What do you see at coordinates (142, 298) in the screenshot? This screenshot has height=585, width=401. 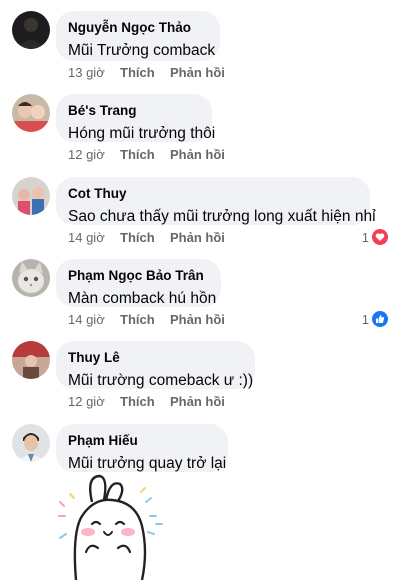 I see `comment-text: Màn comback hú hồn` at bounding box center [142, 298].